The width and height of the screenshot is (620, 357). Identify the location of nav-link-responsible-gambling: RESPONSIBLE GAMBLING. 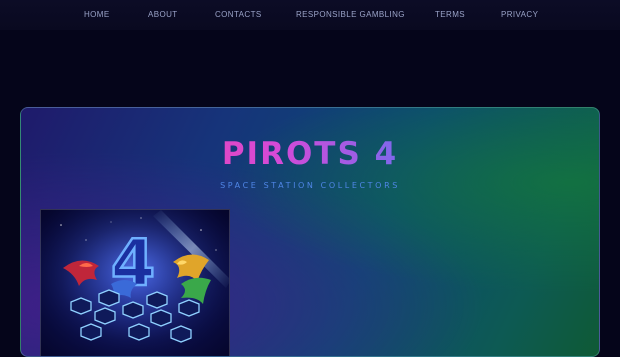
(350, 14).